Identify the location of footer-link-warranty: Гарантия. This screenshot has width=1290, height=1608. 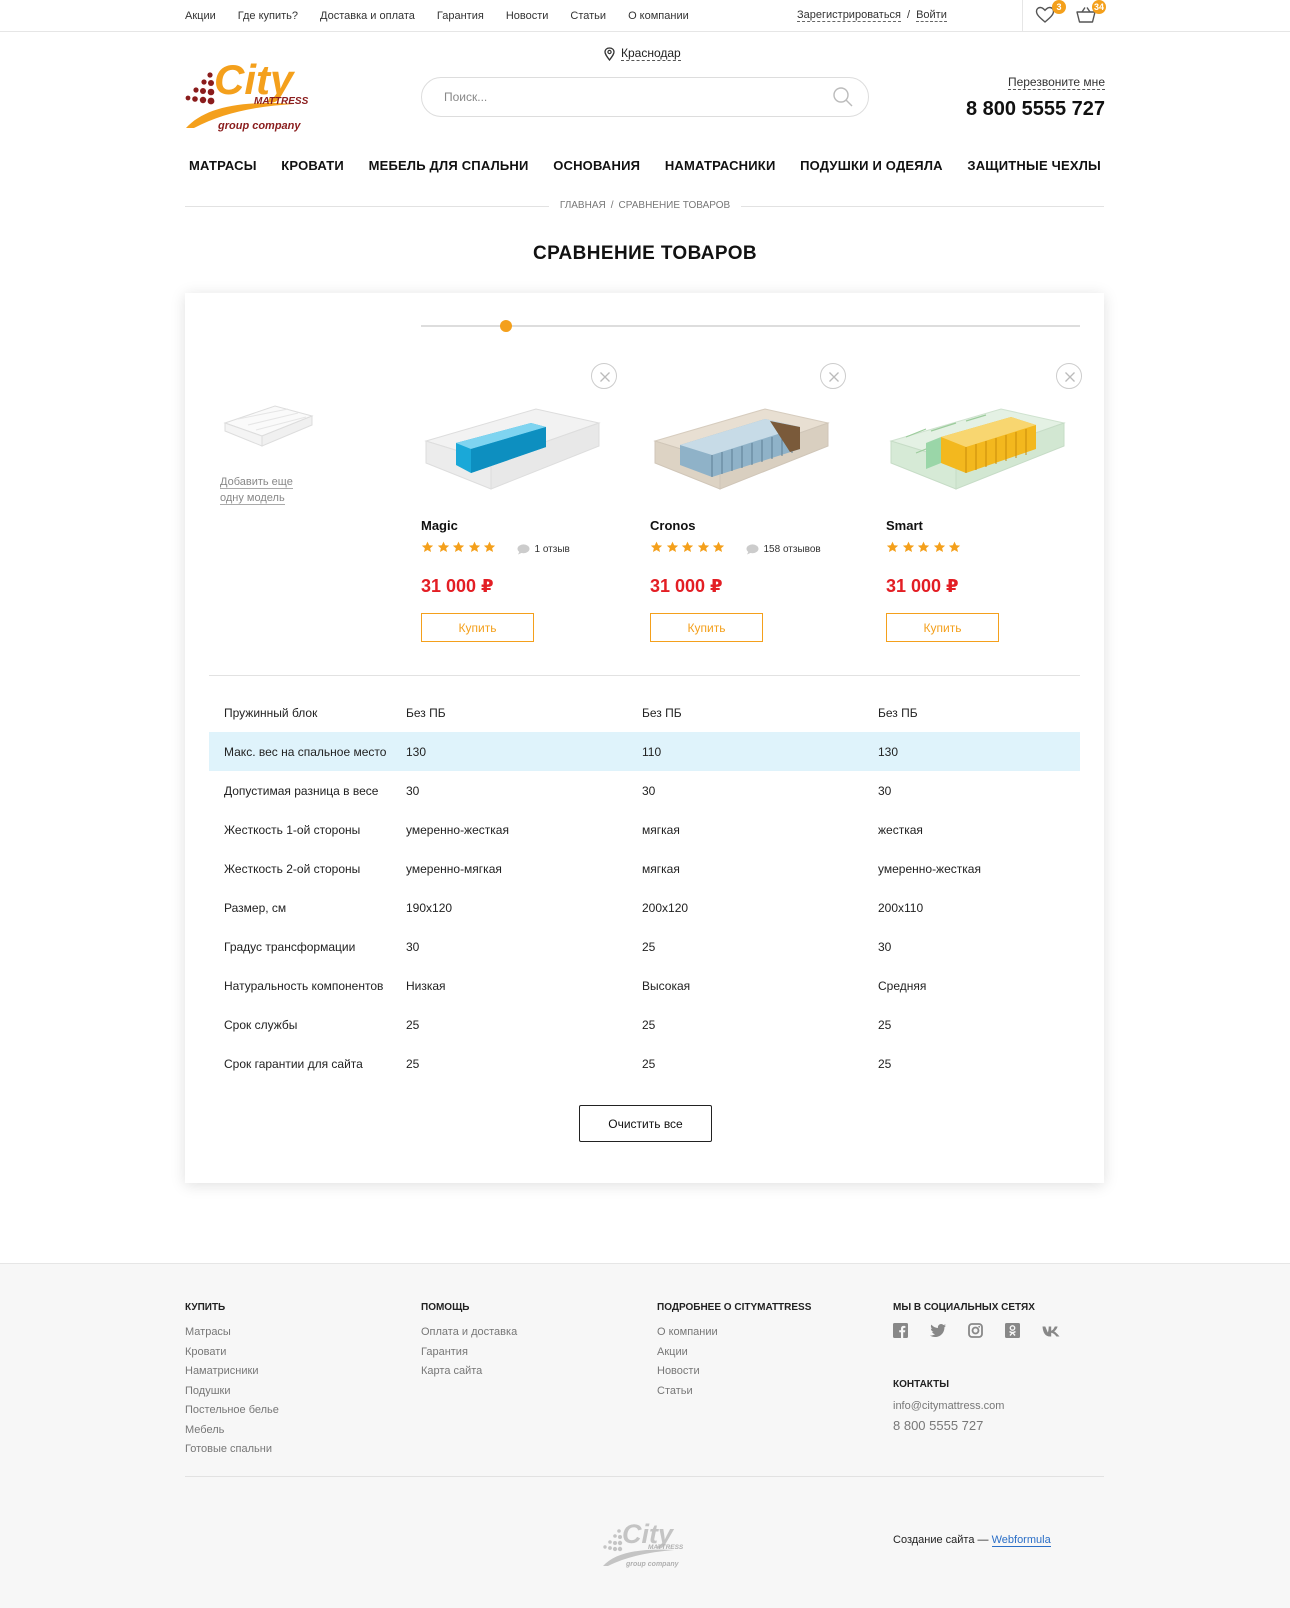
(469, 1353).